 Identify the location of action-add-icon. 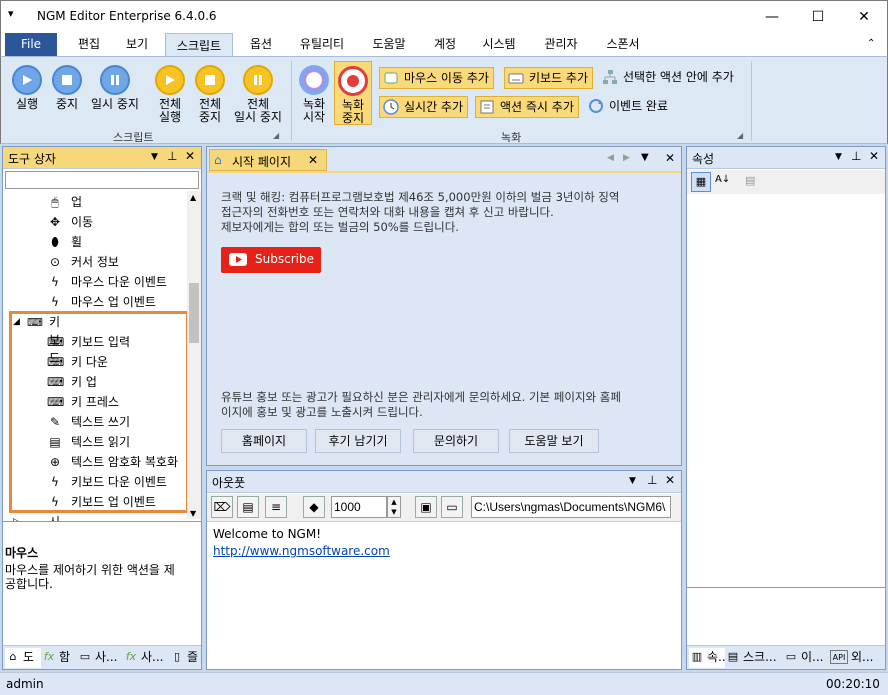
(487, 107).